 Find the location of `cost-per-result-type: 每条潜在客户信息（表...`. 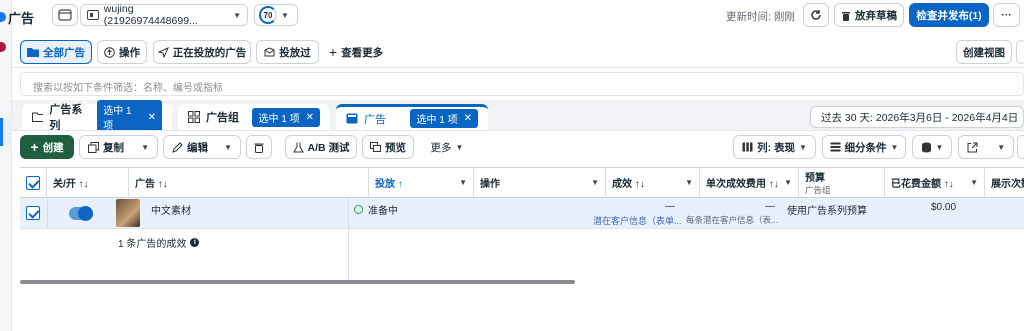

cost-per-result-type: 每条潜在客户信息（表... is located at coordinates (732, 220).